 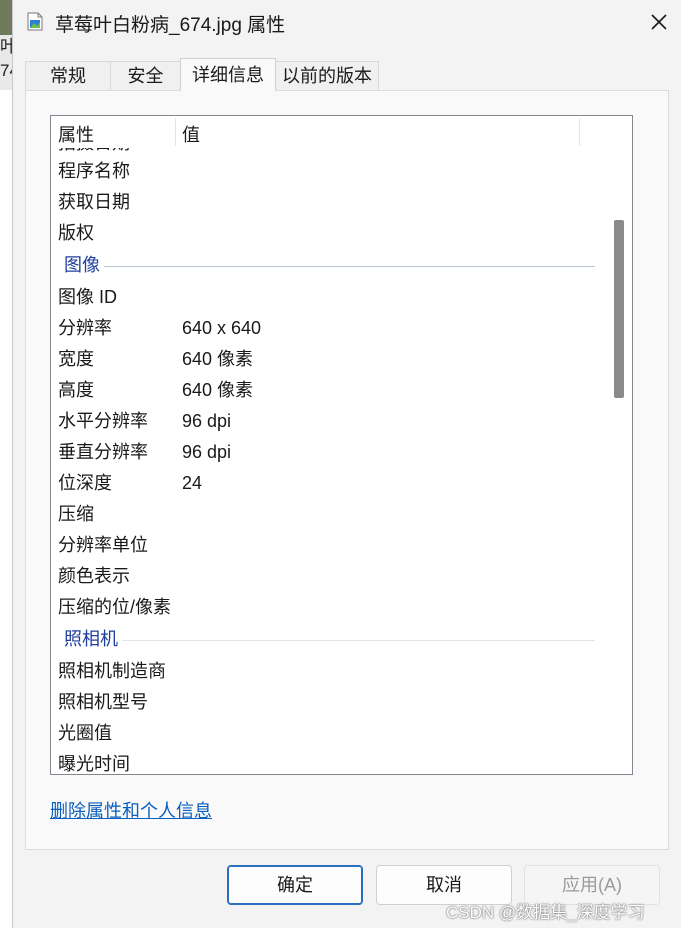 I want to click on list-item: 宽度 640 像素, so click(x=328, y=359).